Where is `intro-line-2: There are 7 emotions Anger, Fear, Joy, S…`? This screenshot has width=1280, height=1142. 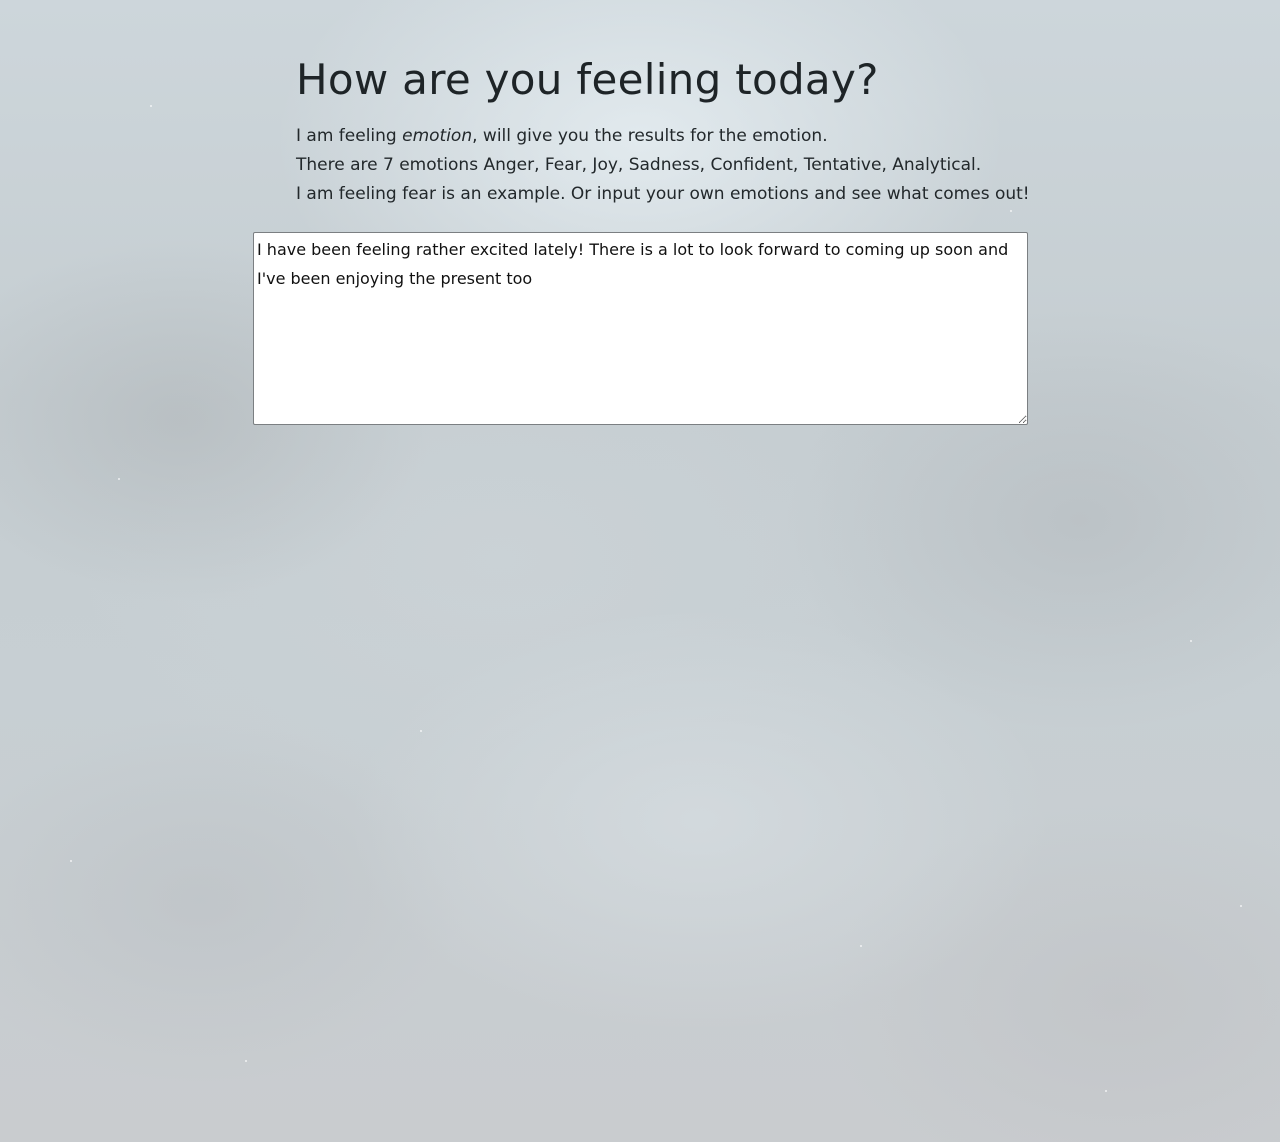 intro-line-2: There are 7 emotions Anger, Fear, Joy, S… is located at coordinates (639, 165).